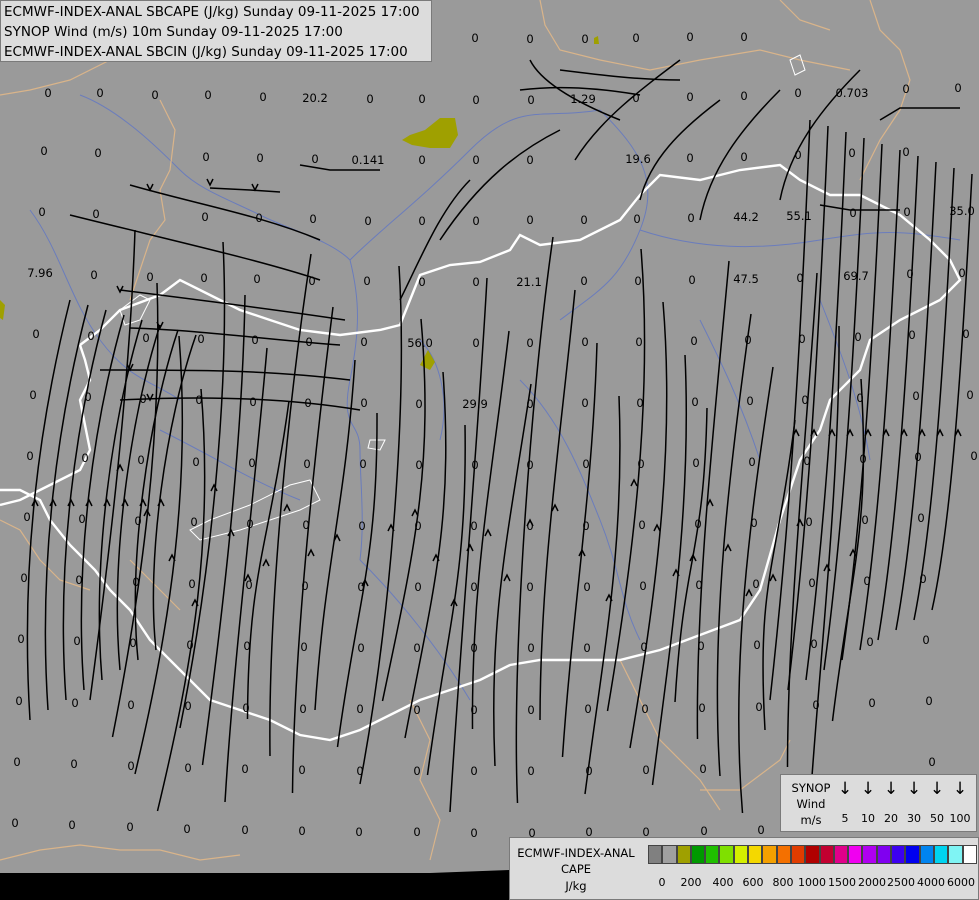  Describe the element at coordinates (901, 882) in the screenshot. I see `cape-tick-label: 2500` at that location.